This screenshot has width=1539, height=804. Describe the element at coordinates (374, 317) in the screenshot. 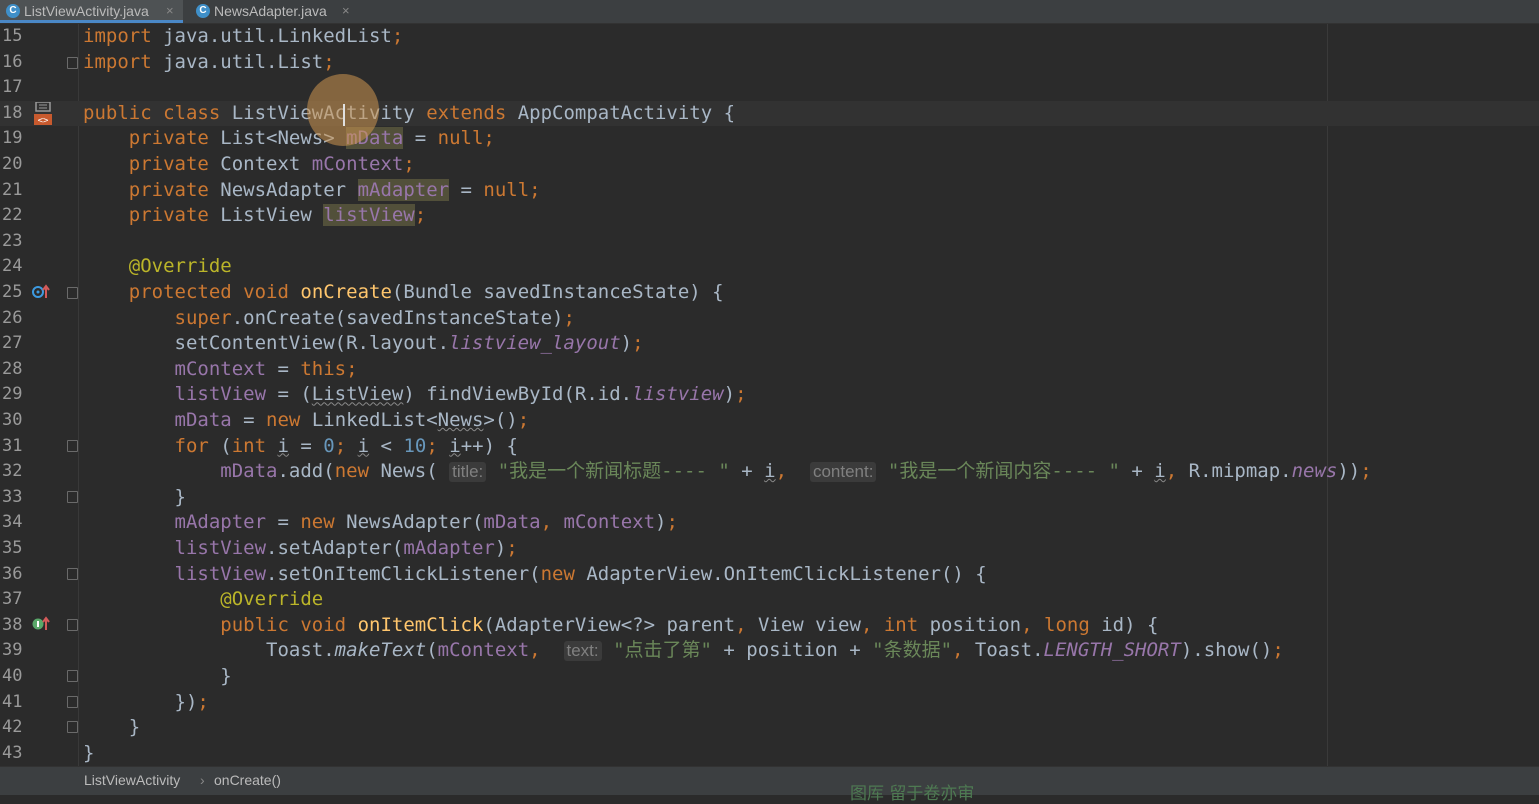

I see `code-text: super.onCreate(savedInstanceState);` at that location.